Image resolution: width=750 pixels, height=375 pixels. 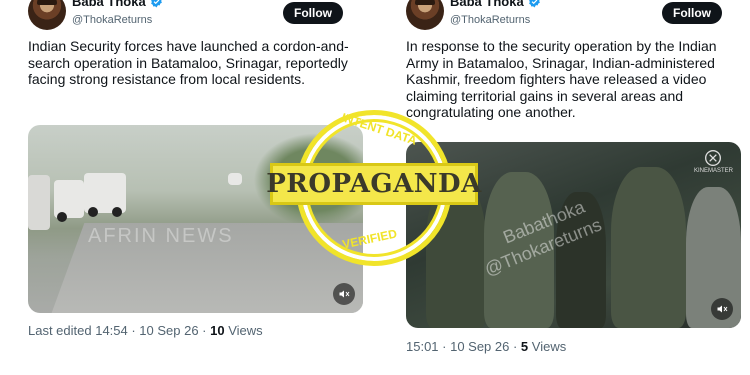 I want to click on tweet-meta: Last edited 14:54 · 10 Sep 26 · 10 Views, so click(x=145, y=330).